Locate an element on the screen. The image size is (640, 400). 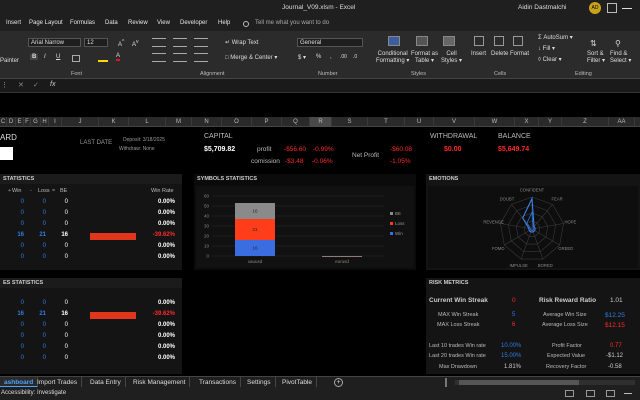
align-top-icon is located at coordinates (159, 42).